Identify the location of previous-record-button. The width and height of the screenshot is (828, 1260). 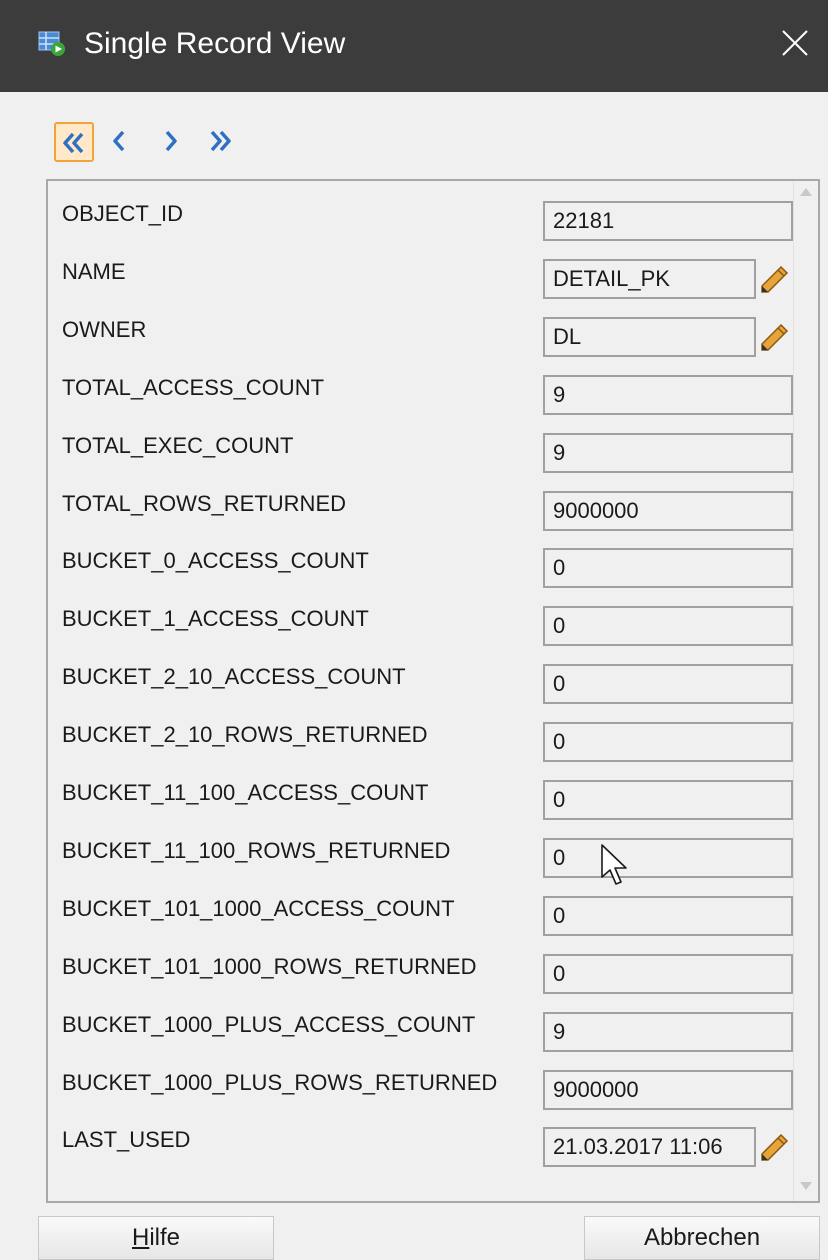
(122, 142).